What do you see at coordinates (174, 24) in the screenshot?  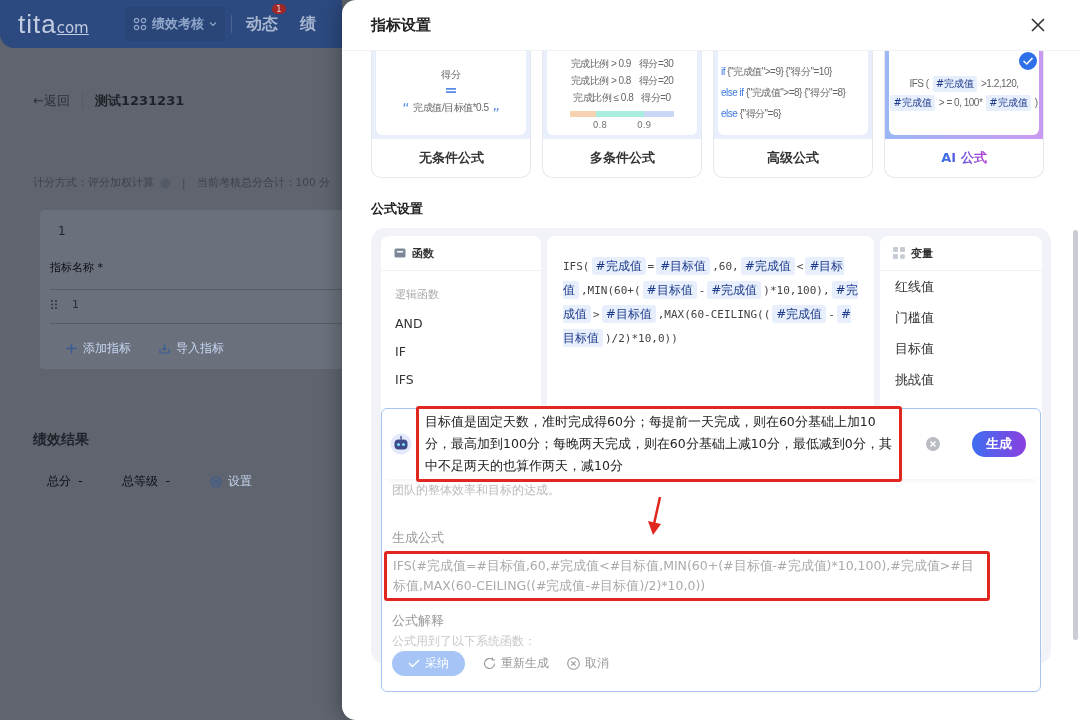 I see `nav-dropdown: 绩效考核` at bounding box center [174, 24].